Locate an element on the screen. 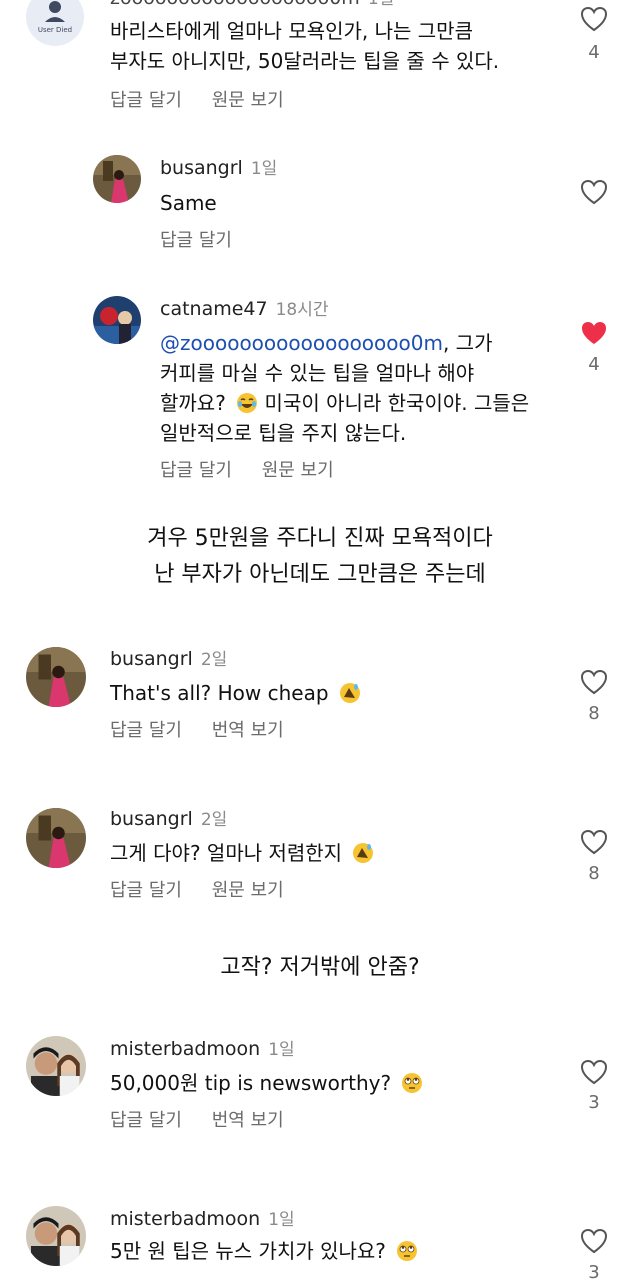 This screenshot has width=640, height=1280. translation-caption: 고작? 저거밖에 안줌? is located at coordinates (320, 967).